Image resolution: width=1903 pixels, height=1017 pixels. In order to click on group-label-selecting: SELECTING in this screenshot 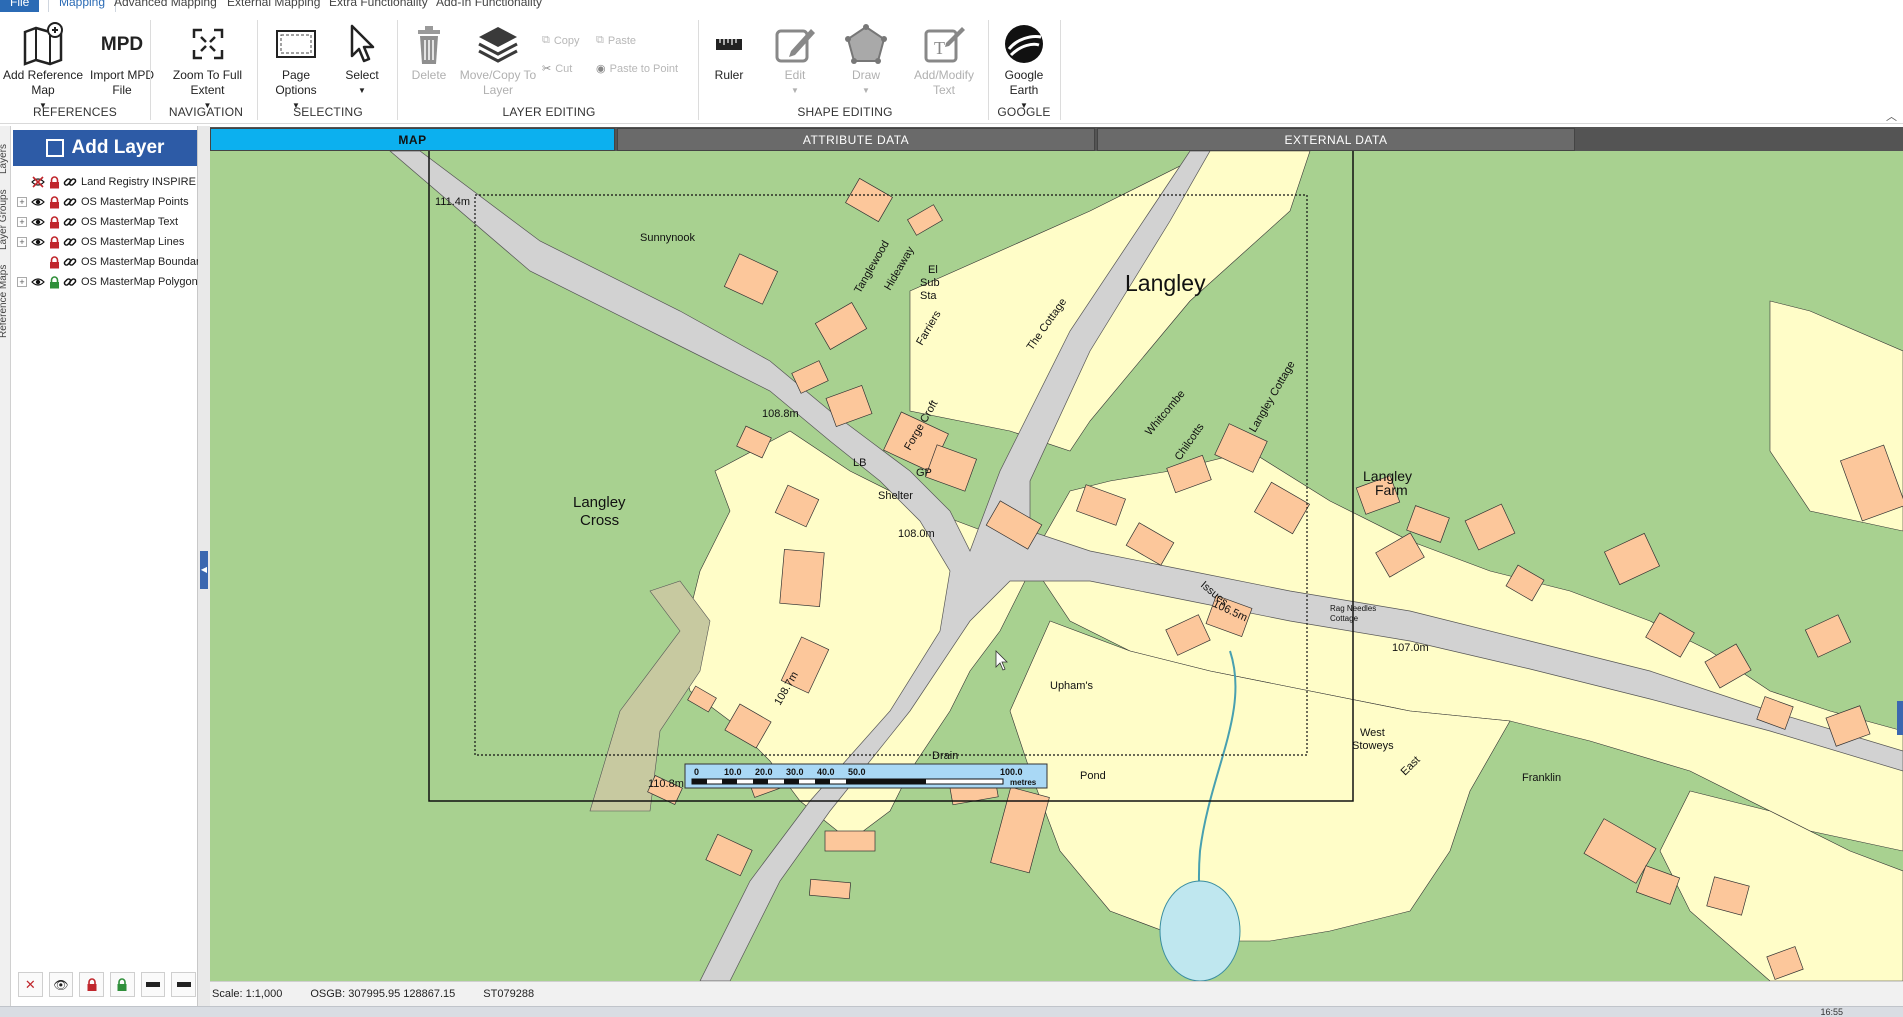, I will do `click(328, 112)`.